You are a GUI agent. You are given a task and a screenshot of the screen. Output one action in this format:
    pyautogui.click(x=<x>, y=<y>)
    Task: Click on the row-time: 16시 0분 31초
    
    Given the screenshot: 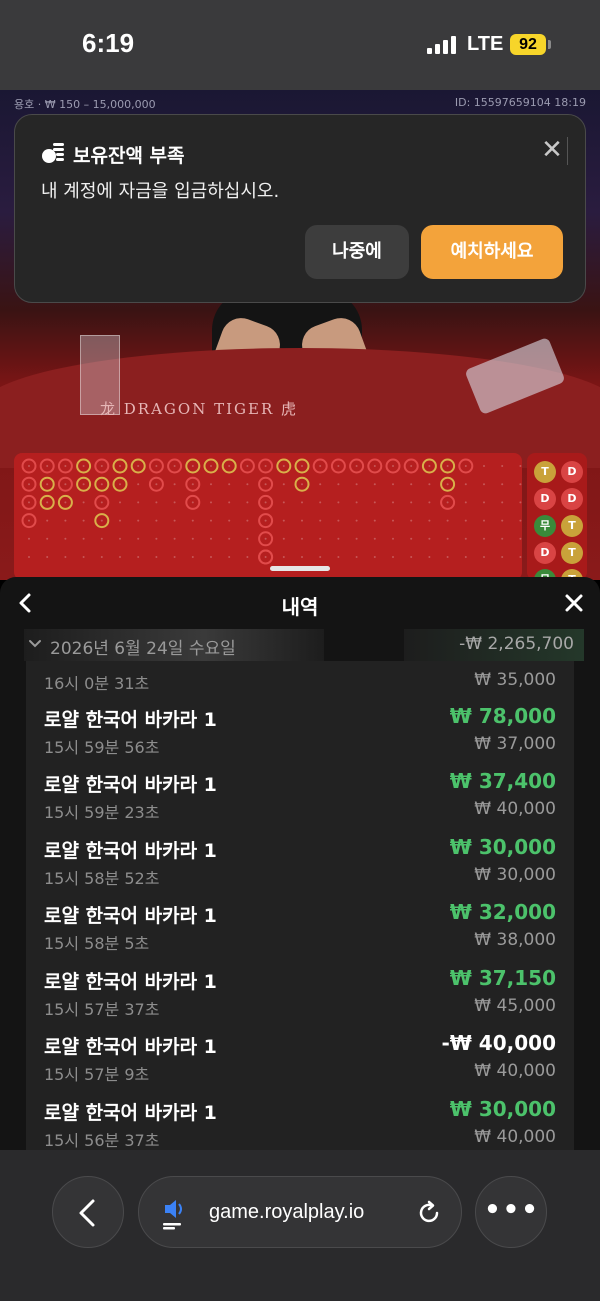 What is the action you would take?
    pyautogui.click(x=97, y=683)
    